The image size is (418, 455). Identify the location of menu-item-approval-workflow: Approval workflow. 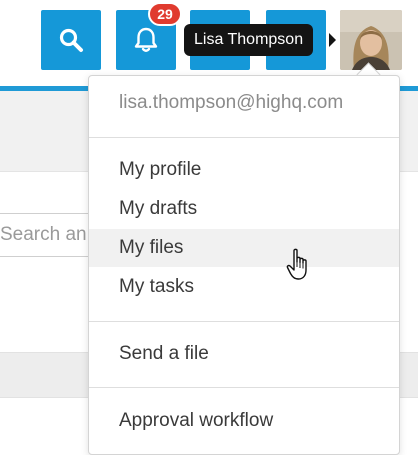
(244, 421).